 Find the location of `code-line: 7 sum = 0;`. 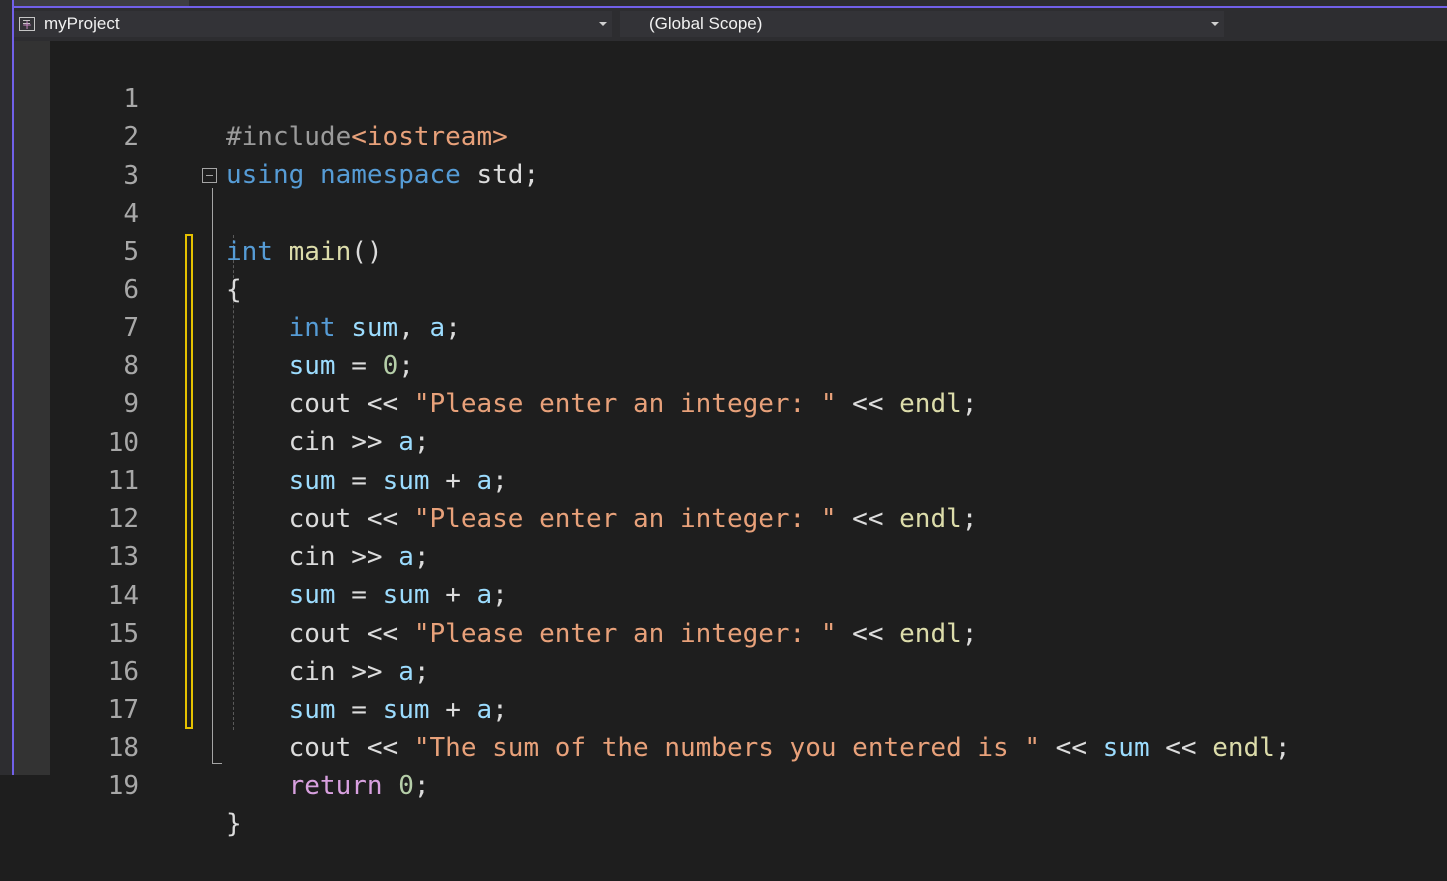

code-line: 7 sum = 0; is located at coordinates (748, 326).